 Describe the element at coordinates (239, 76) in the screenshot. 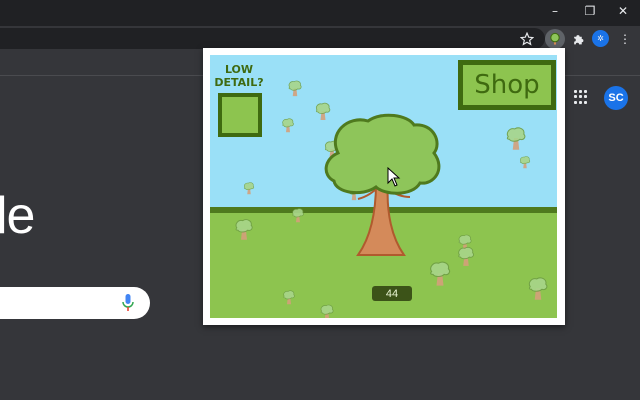

I see `low-detail-label: LOW DETAIL?` at that location.